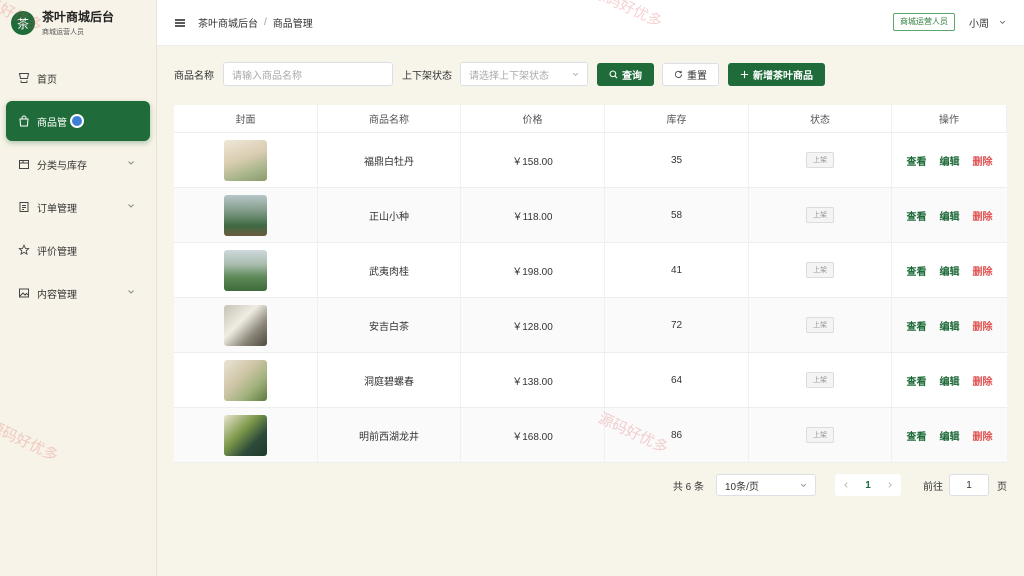  Describe the element at coordinates (524, 74) in the screenshot. I see `status-select: 请选择上下架状态` at that location.